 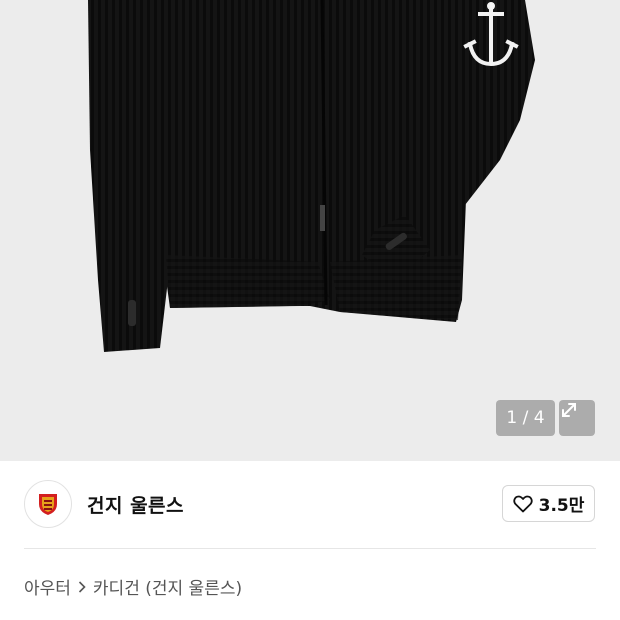 What do you see at coordinates (522, 503) in the screenshot?
I see `heart-outline-icon` at bounding box center [522, 503].